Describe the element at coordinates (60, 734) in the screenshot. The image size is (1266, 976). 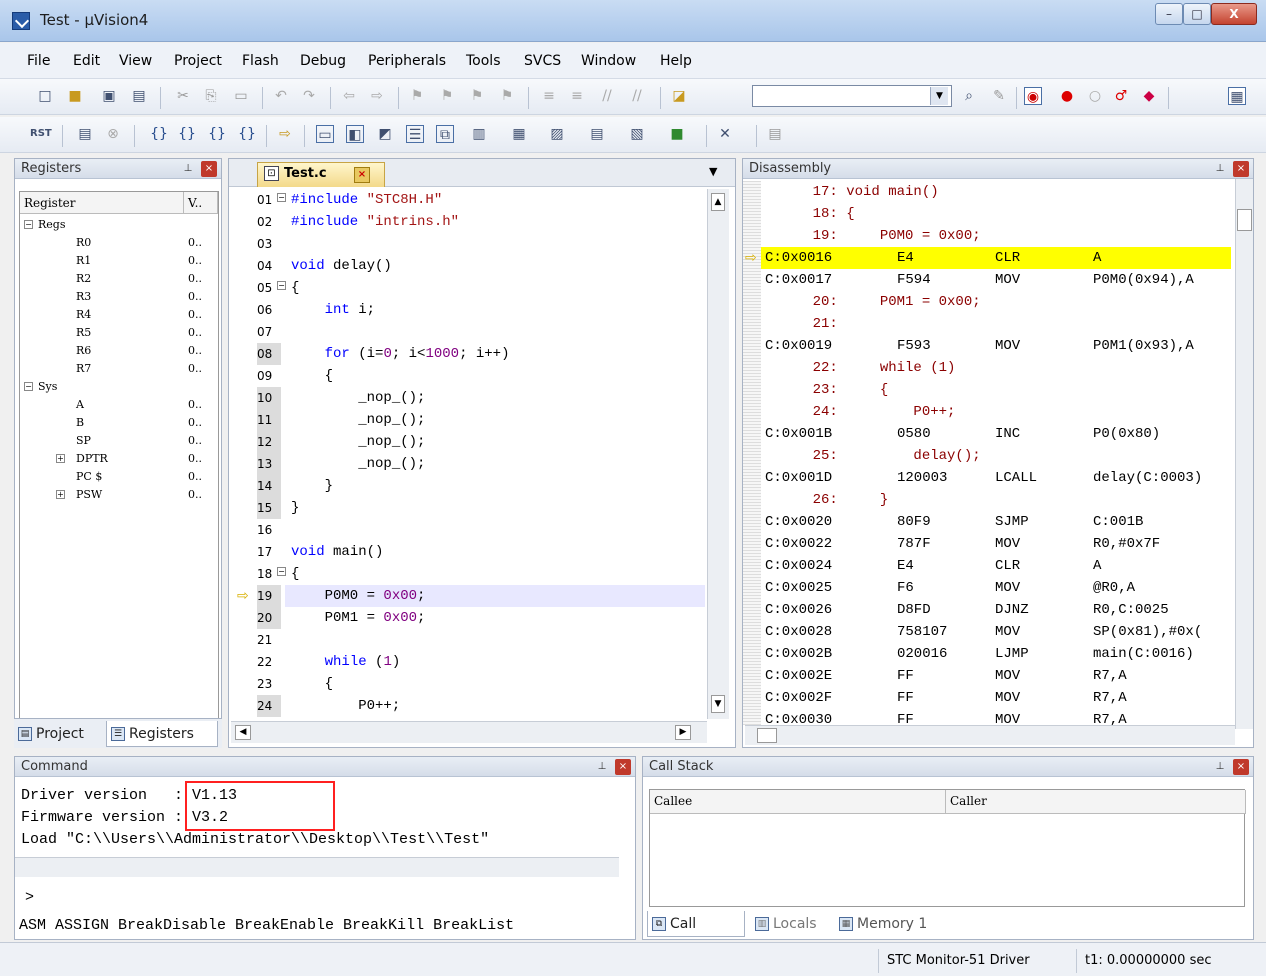
I see `tab-project: ▤ Project` at that location.